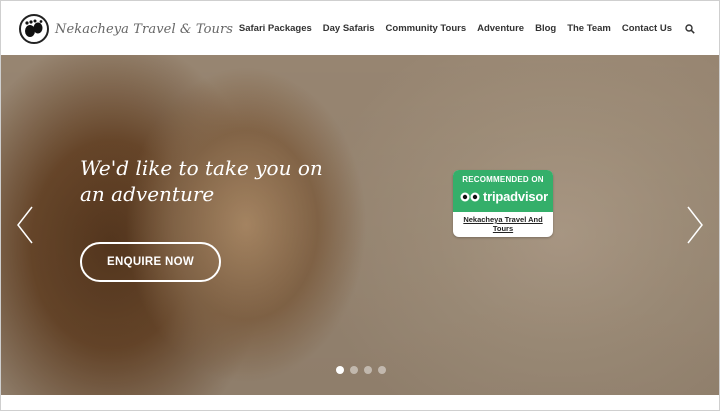 This screenshot has width=720, height=411. What do you see at coordinates (690, 28) in the screenshot?
I see `search-icon` at bounding box center [690, 28].